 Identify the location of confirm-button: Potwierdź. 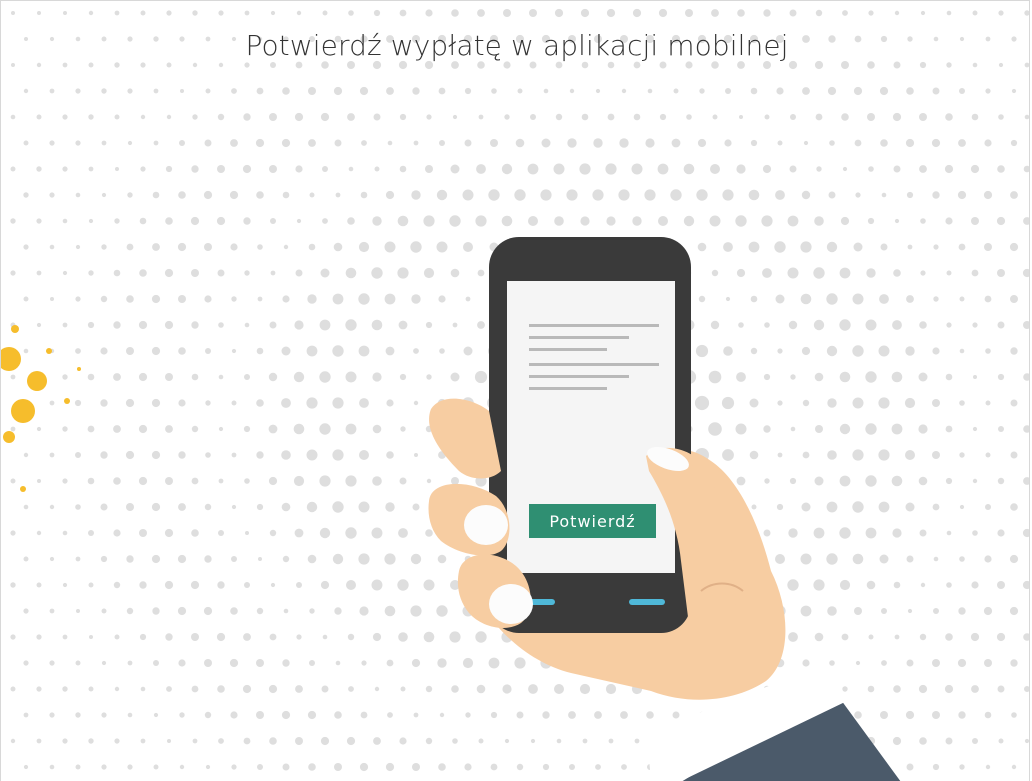
(592, 521).